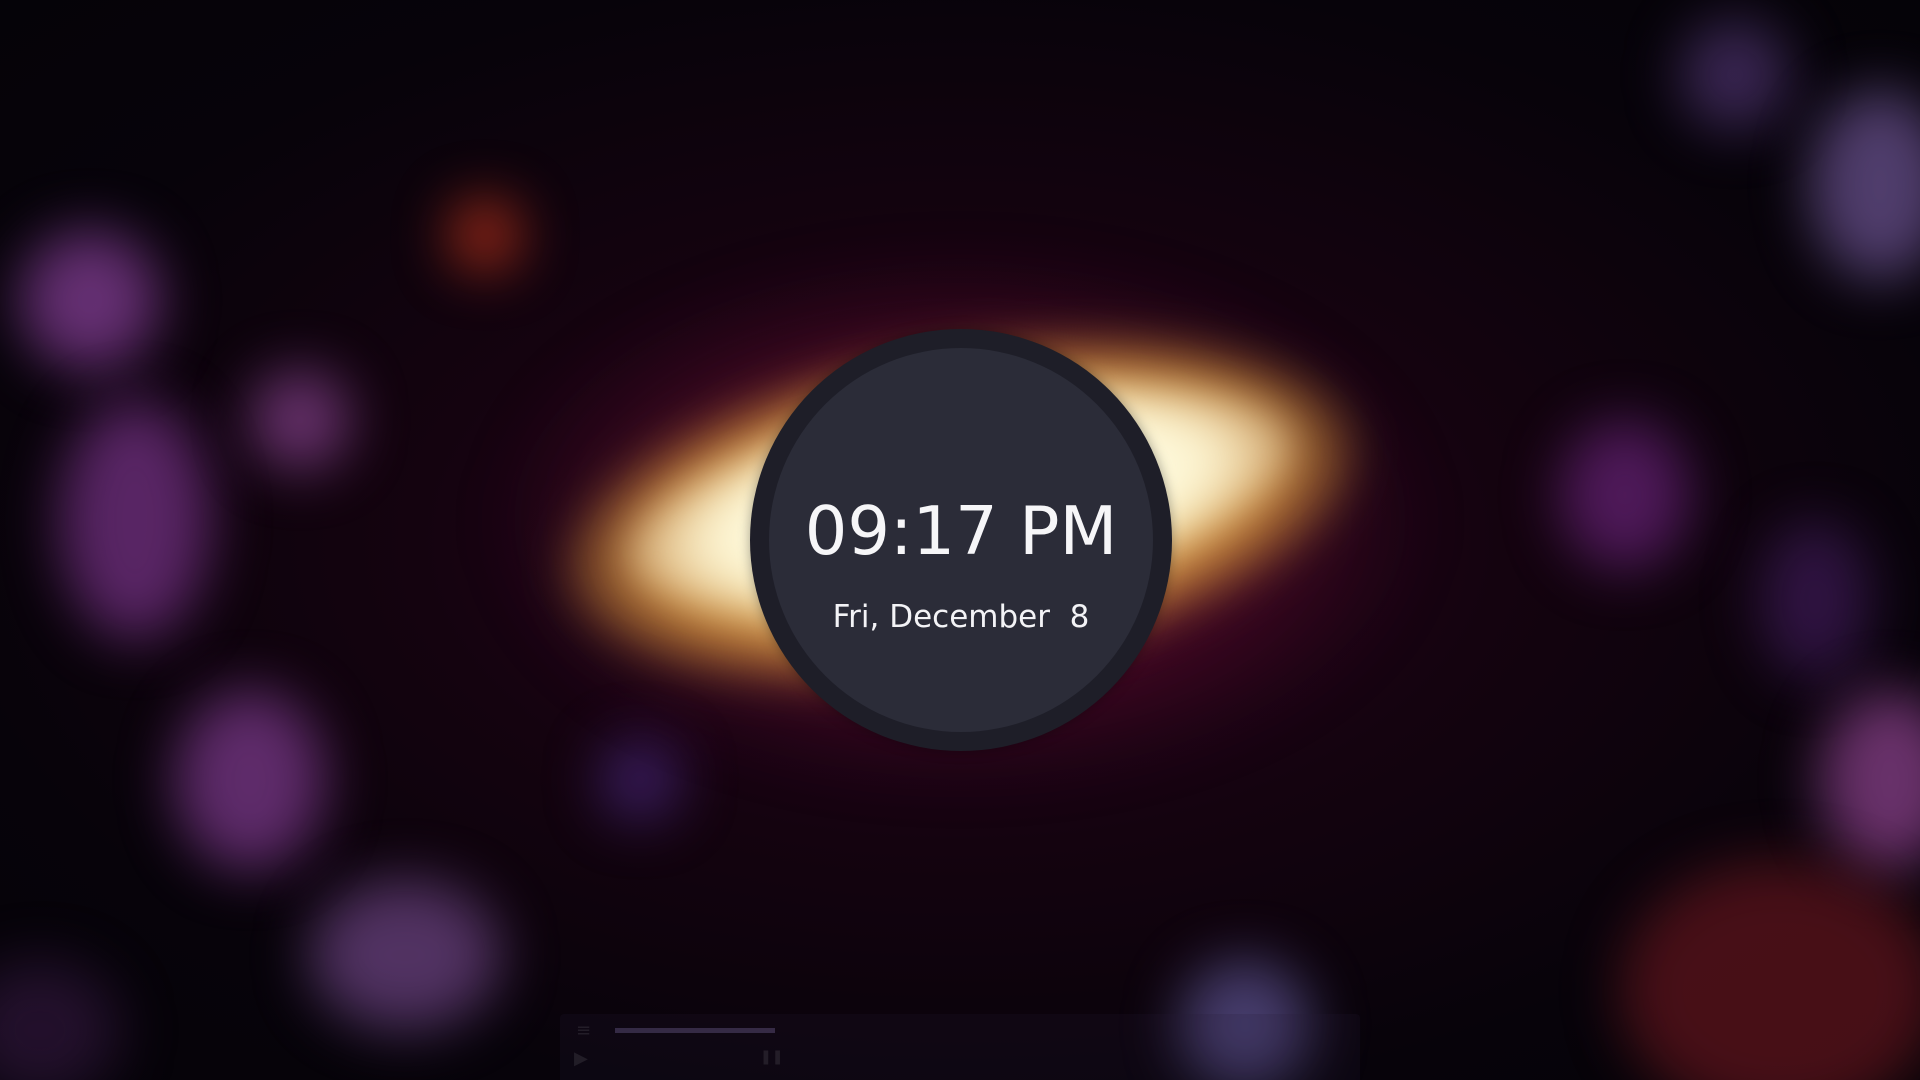  Describe the element at coordinates (960, 1047) in the screenshot. I see `faded-media-panel: ≡ ▶ ❚❚` at that location.